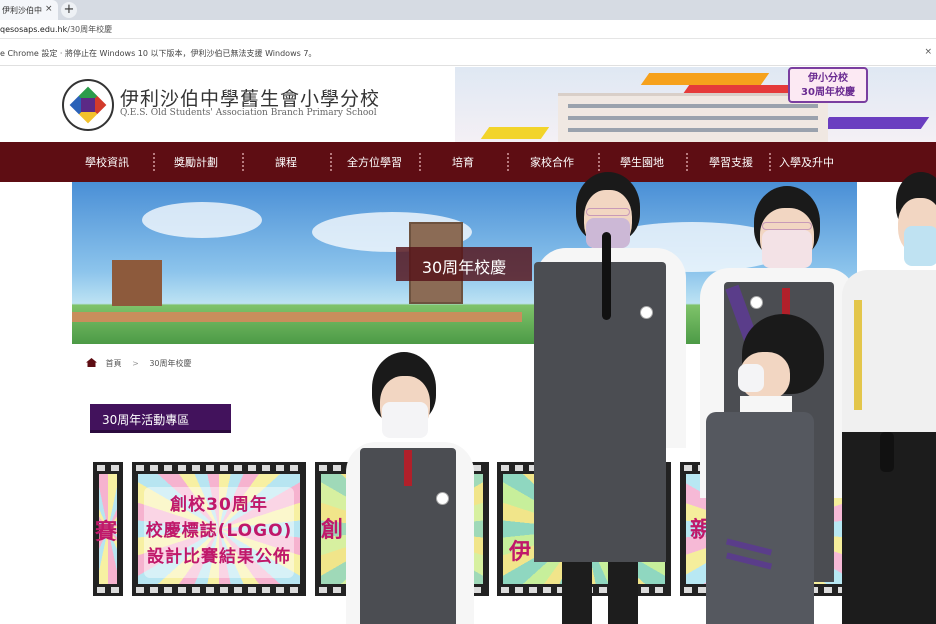  I want to click on breadcrumb-current: 30周年校慶, so click(170, 363).